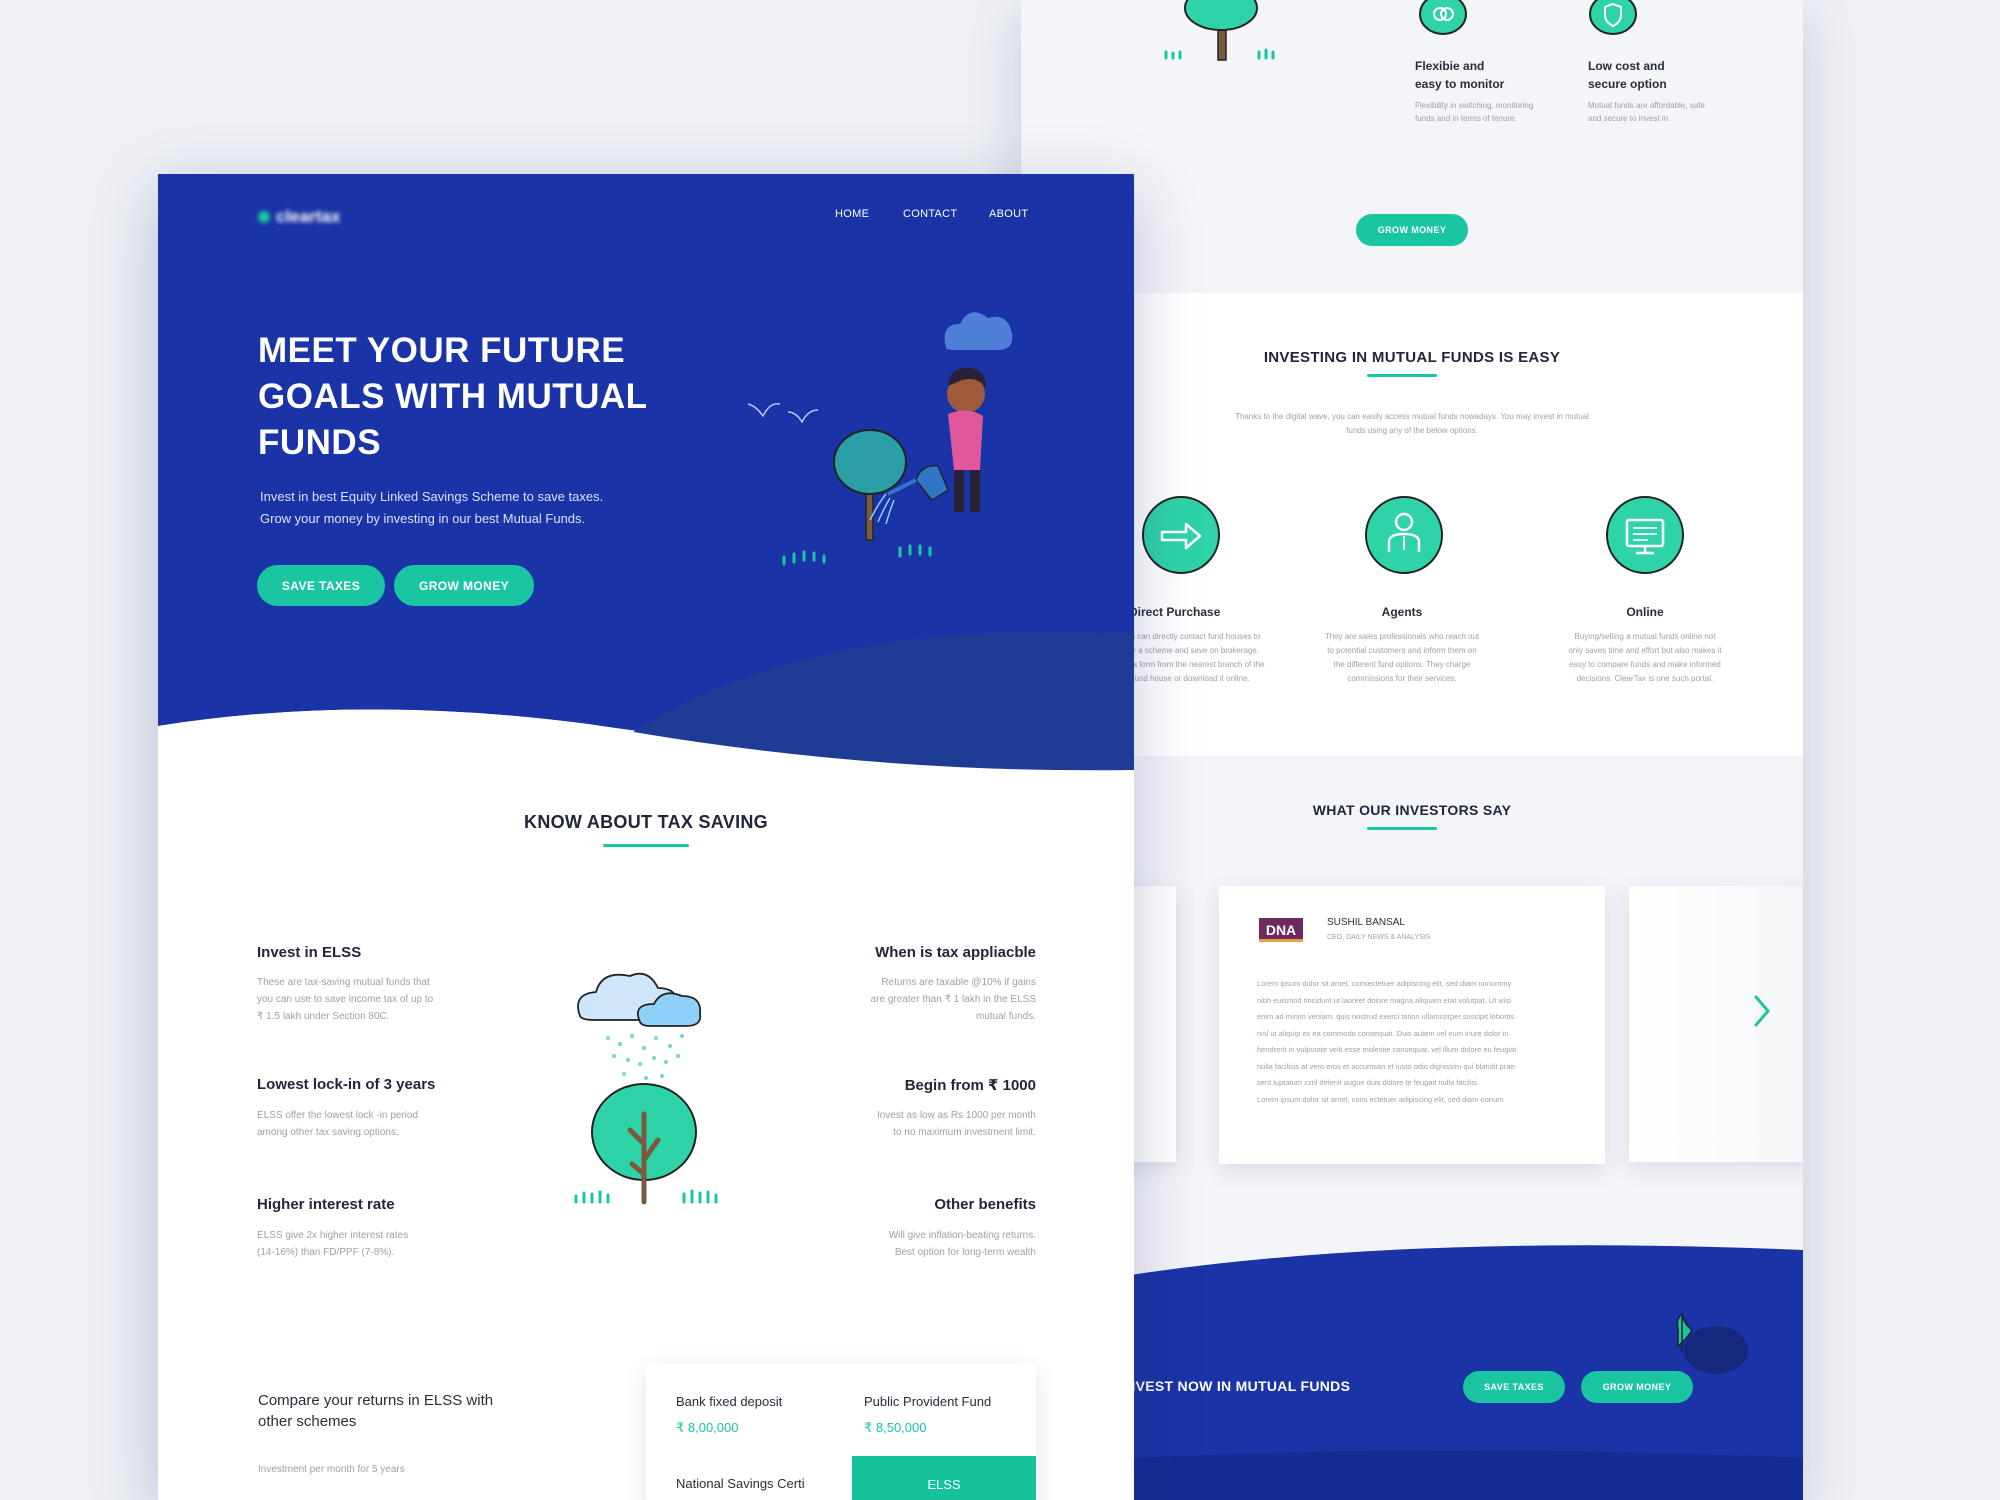  I want to click on section-title-investing: INVESTING IN MUTUAL FUNDS IS EASY, so click(1412, 357).